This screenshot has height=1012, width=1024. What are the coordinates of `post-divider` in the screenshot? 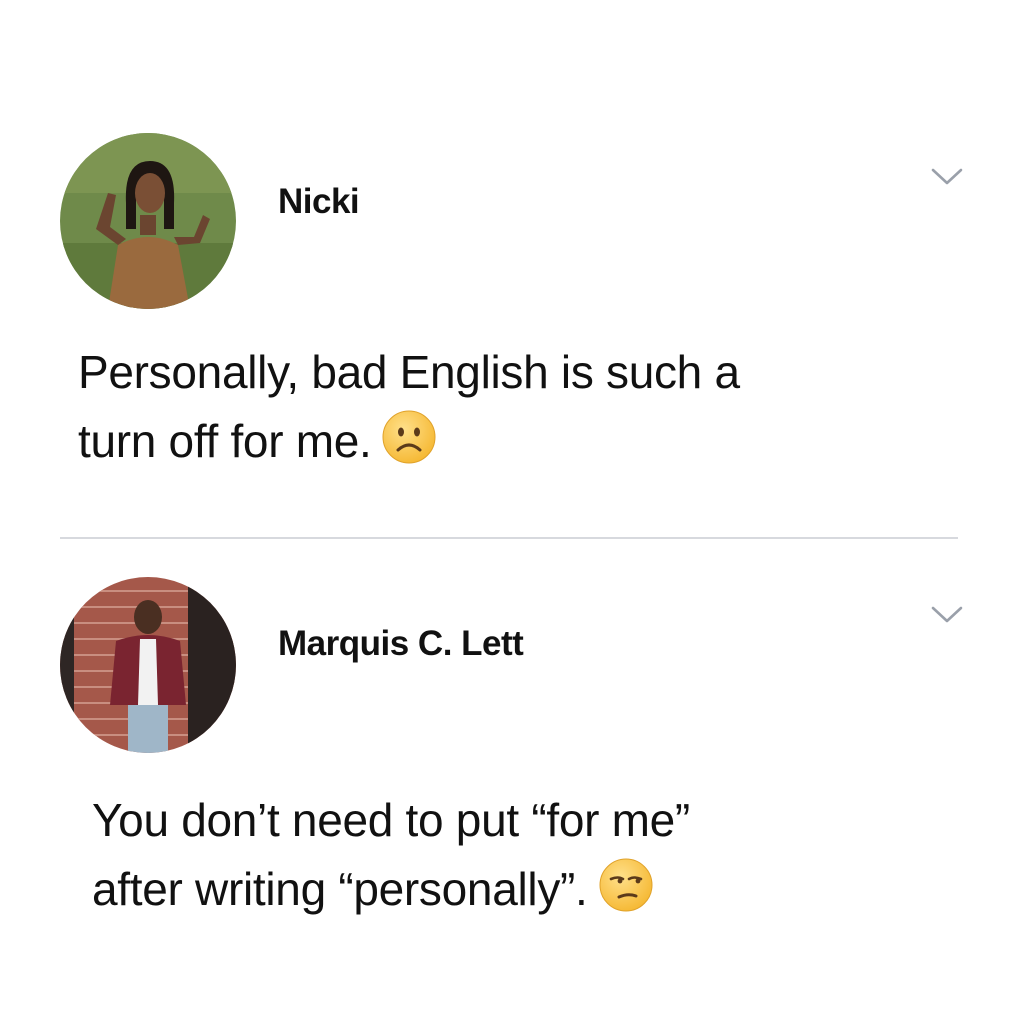 It's located at (509, 538).